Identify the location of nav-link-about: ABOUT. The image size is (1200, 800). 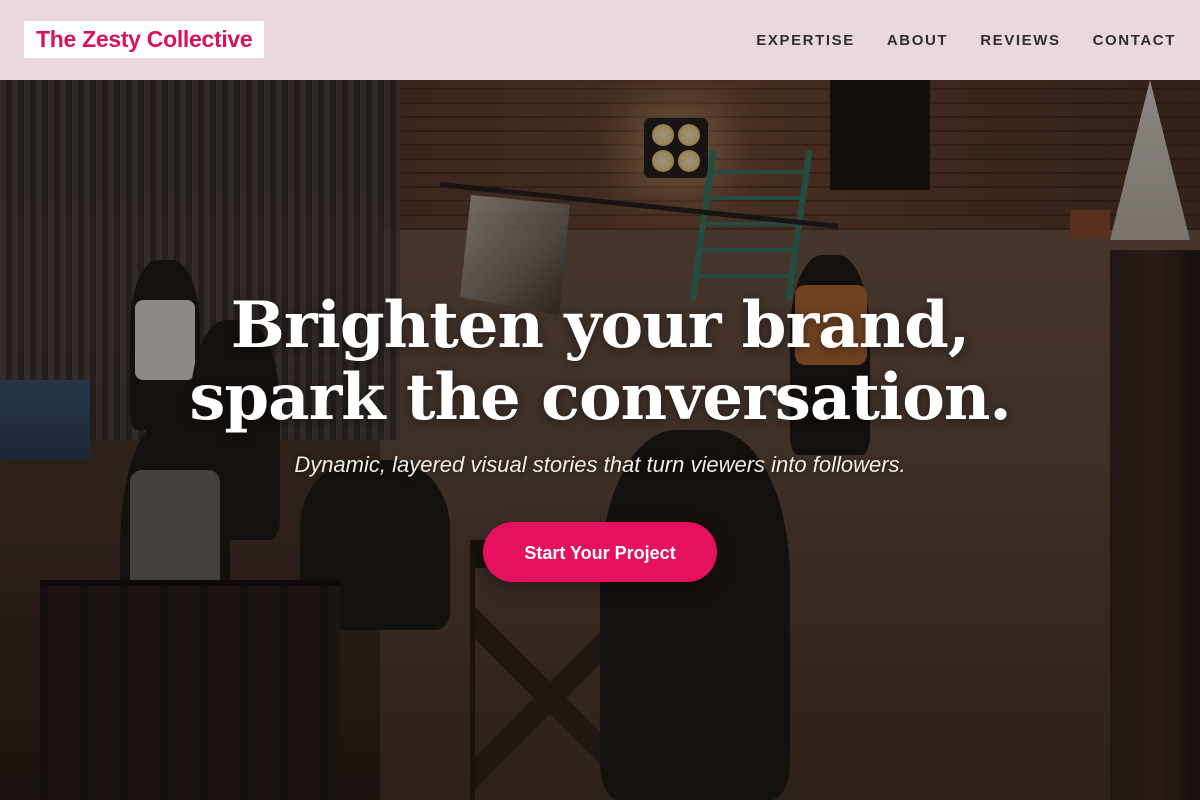
(917, 40).